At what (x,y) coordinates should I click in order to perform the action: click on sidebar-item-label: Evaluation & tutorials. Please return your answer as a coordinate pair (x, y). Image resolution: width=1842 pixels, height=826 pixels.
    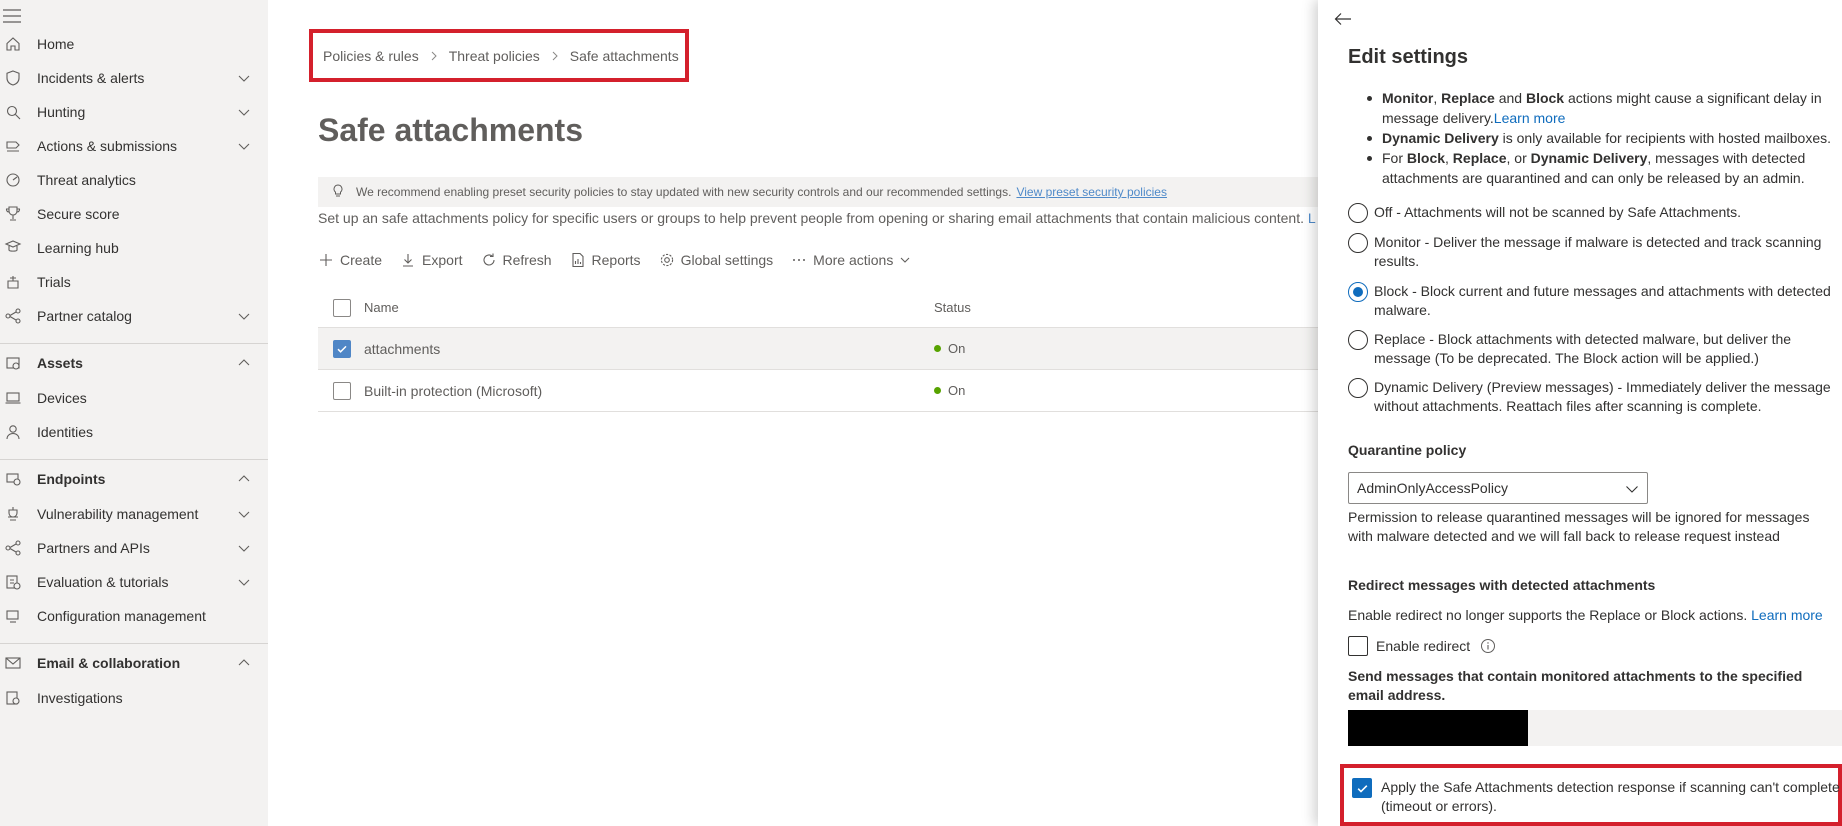
    Looking at the image, I should click on (103, 582).